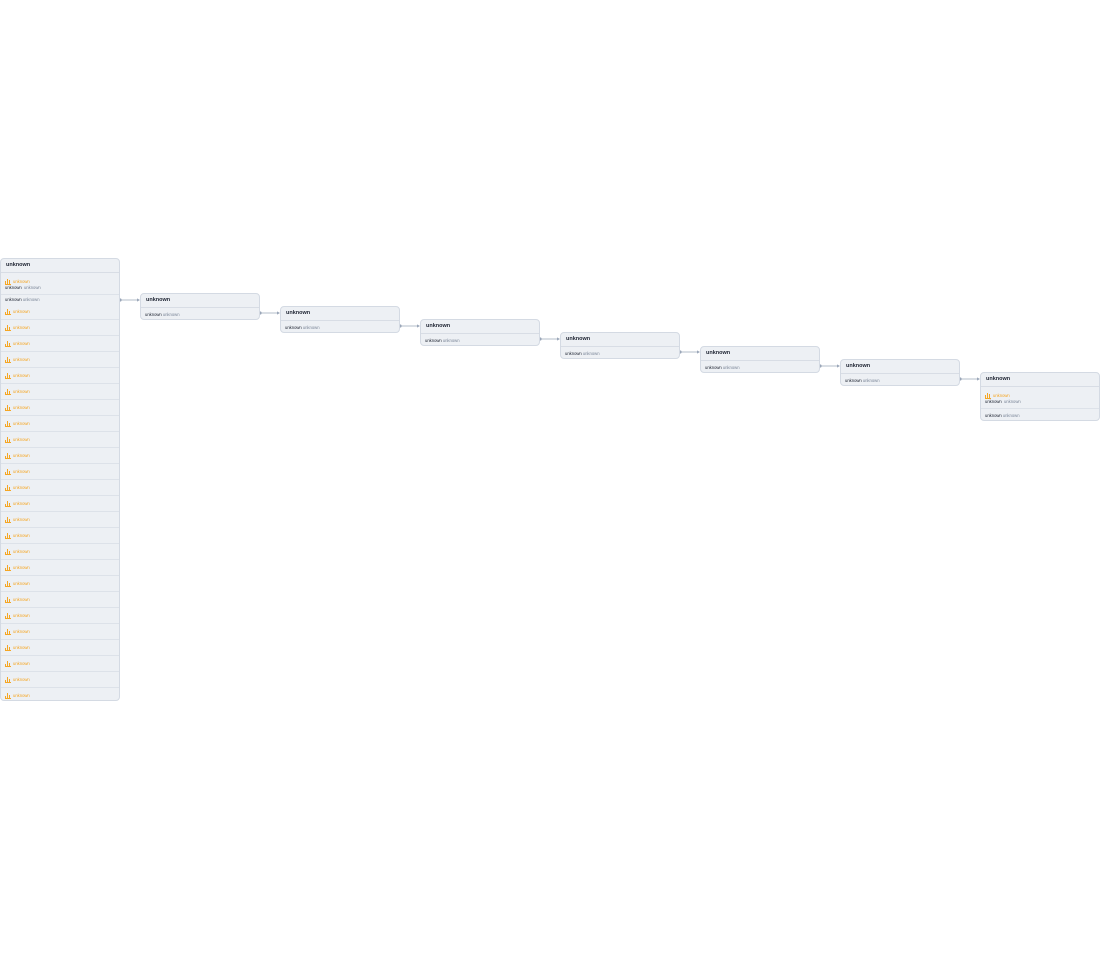  I want to click on alert-field: unknown unknown, so click(23, 287).